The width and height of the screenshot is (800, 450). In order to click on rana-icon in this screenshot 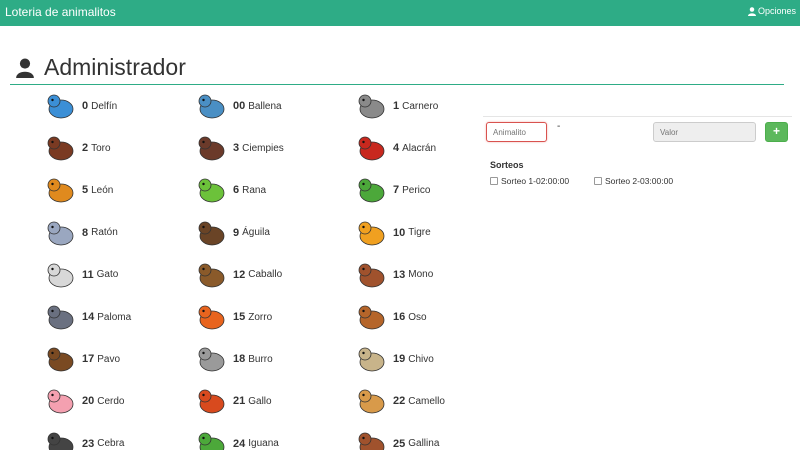, I will do `click(211, 190)`.